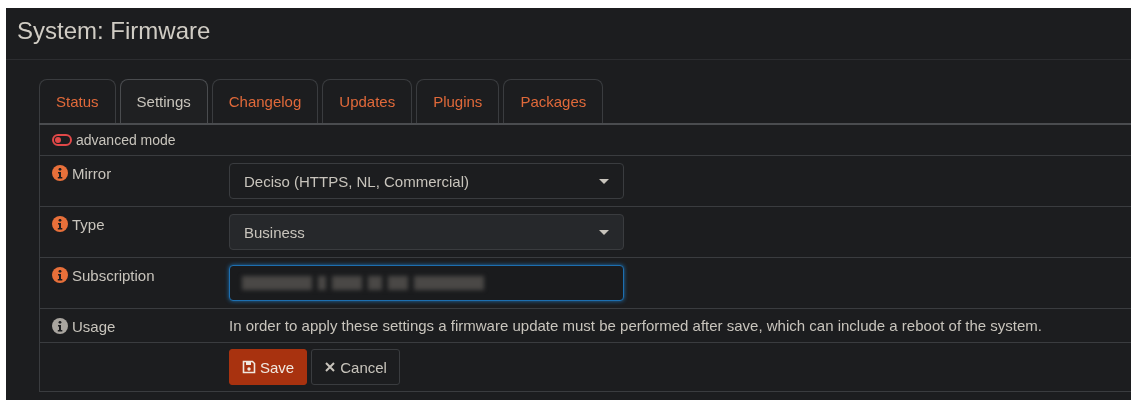  Describe the element at coordinates (268, 367) in the screenshot. I see `save-button: Save` at that location.